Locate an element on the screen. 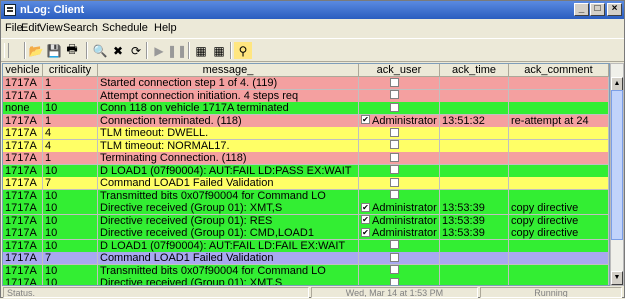 This screenshot has width=625, height=299. print-preview-icon: 🔍 is located at coordinates (100, 50).